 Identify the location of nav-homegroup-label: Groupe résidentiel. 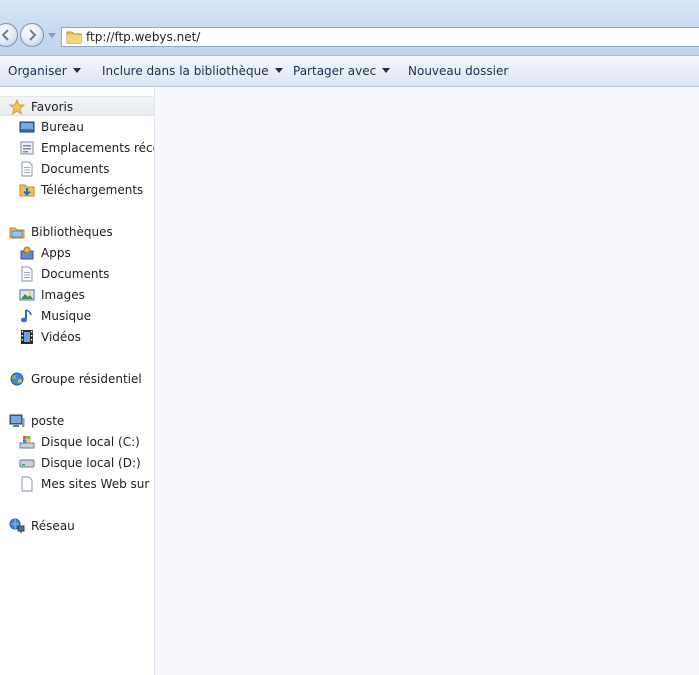
(86, 379).